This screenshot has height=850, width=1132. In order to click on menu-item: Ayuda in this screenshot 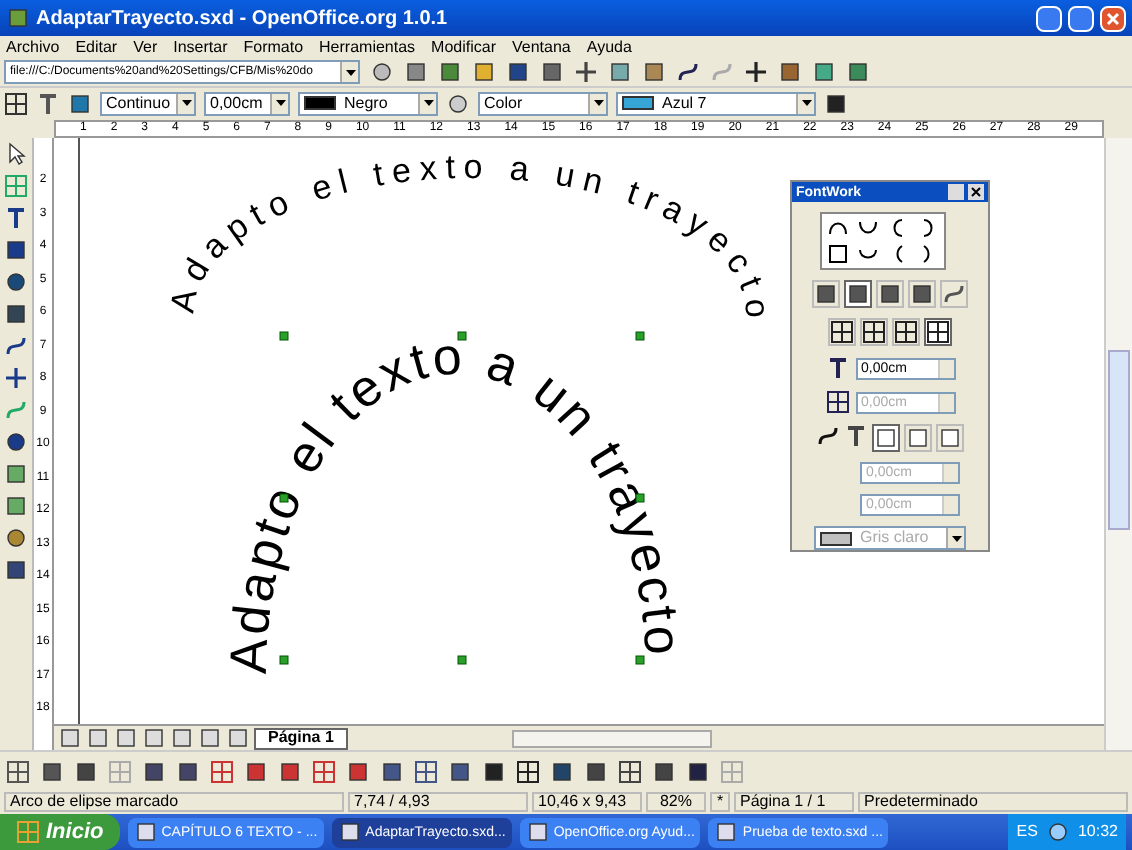, I will do `click(609, 47)`.